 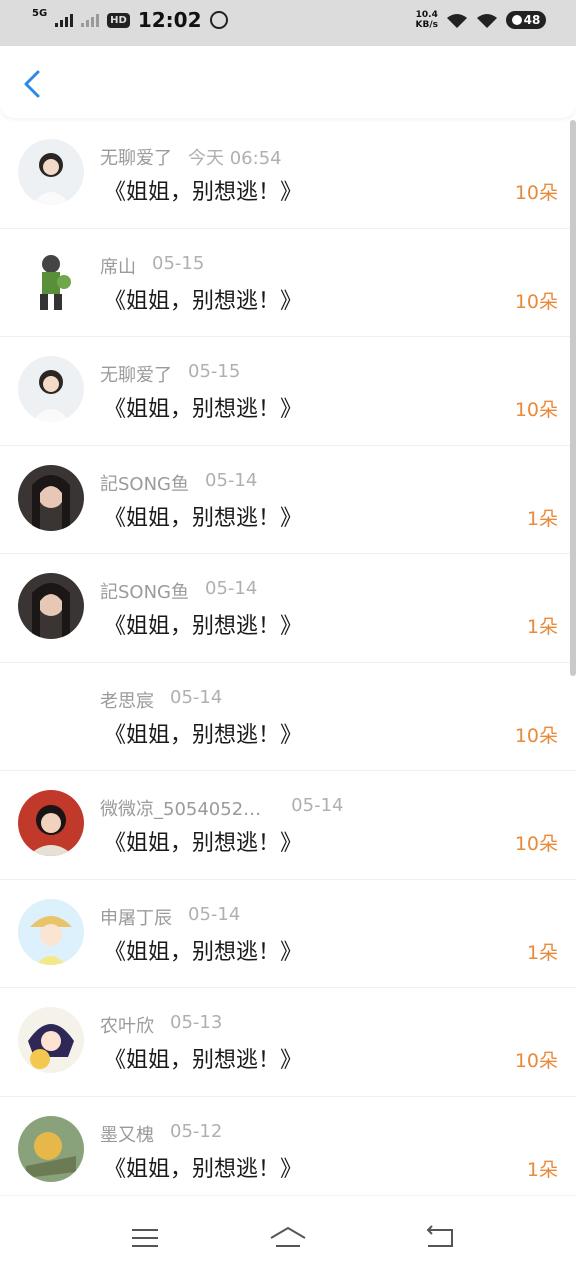 I want to click on clock: 12:02, so click(x=169, y=20).